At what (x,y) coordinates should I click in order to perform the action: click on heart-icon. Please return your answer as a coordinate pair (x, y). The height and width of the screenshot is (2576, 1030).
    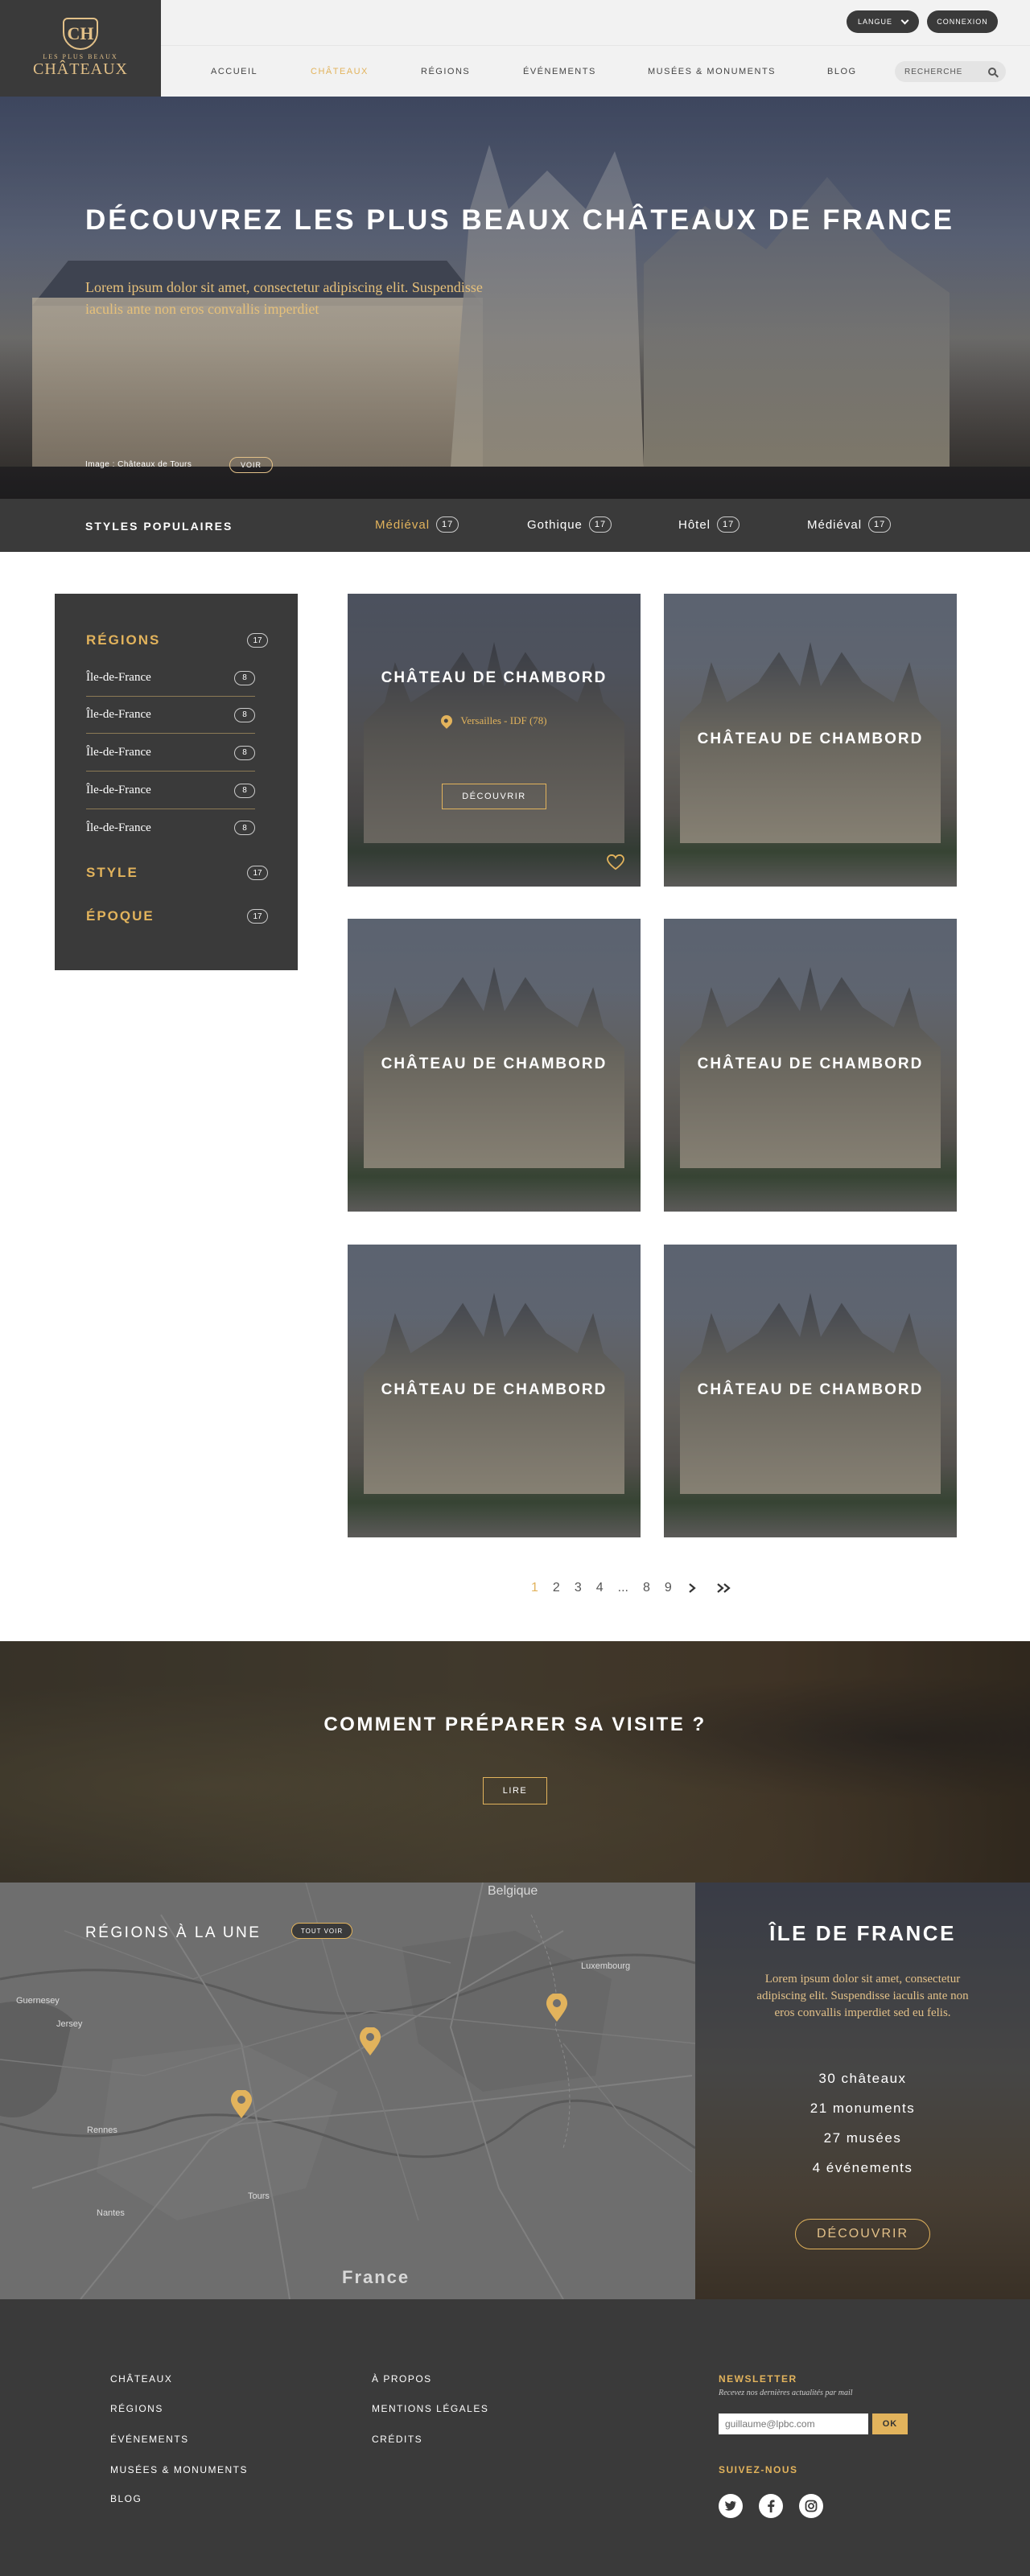
    Looking at the image, I should click on (615, 862).